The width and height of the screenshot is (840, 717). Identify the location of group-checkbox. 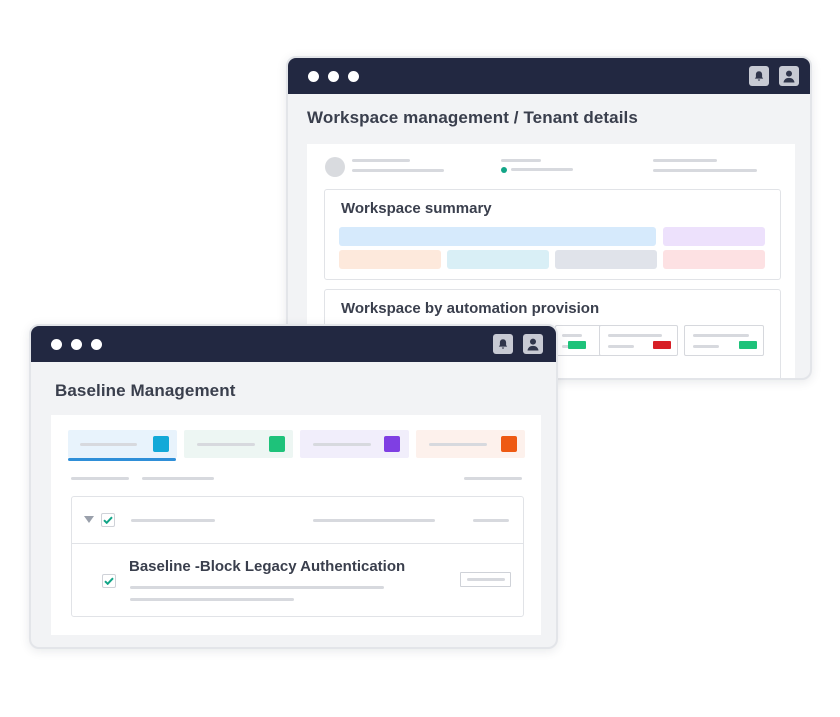
(108, 520).